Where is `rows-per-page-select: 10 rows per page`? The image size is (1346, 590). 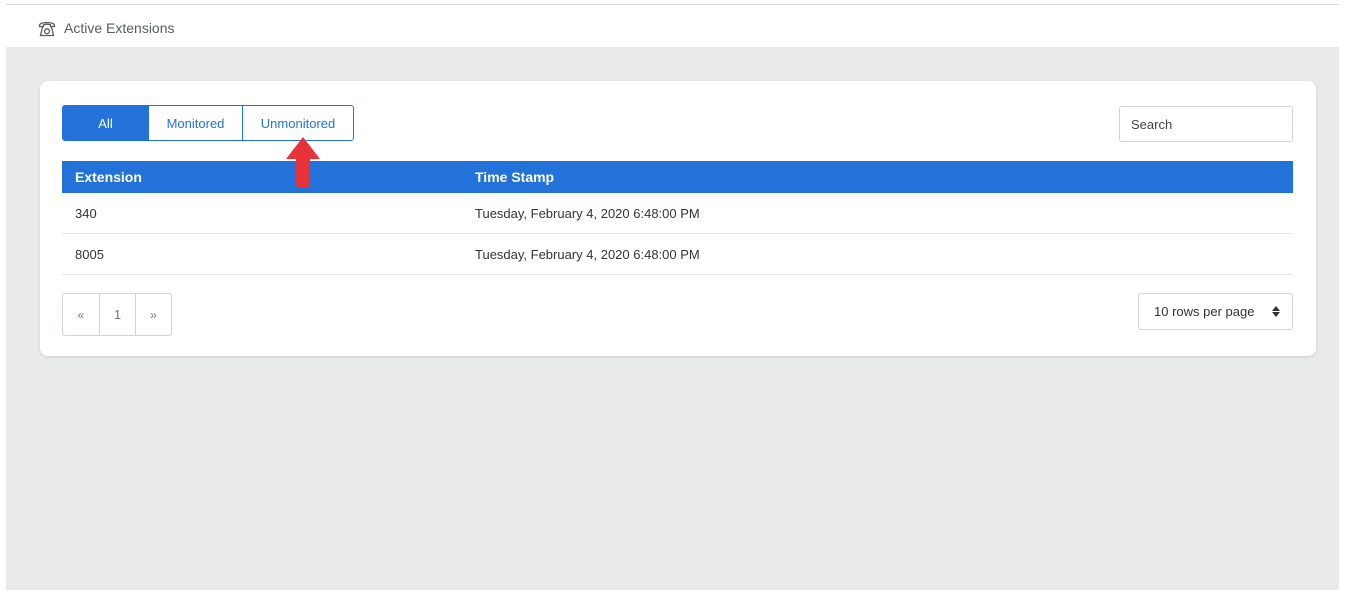
rows-per-page-select: 10 rows per page is located at coordinates (1215, 311).